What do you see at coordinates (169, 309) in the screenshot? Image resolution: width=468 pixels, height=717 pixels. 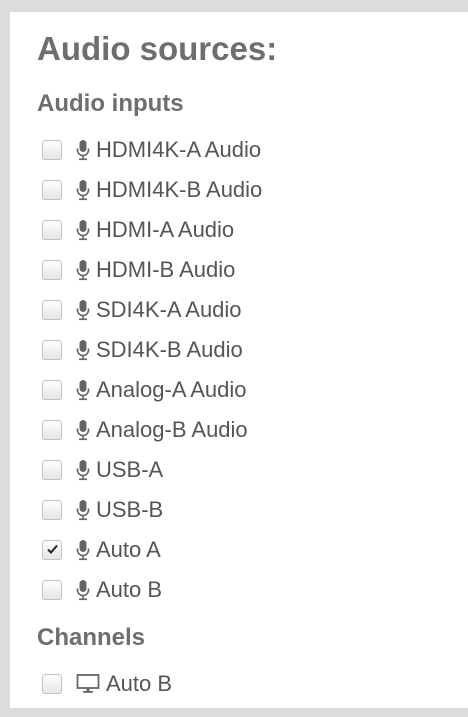 I see `source-label: SDI4K-A Audio` at bounding box center [169, 309].